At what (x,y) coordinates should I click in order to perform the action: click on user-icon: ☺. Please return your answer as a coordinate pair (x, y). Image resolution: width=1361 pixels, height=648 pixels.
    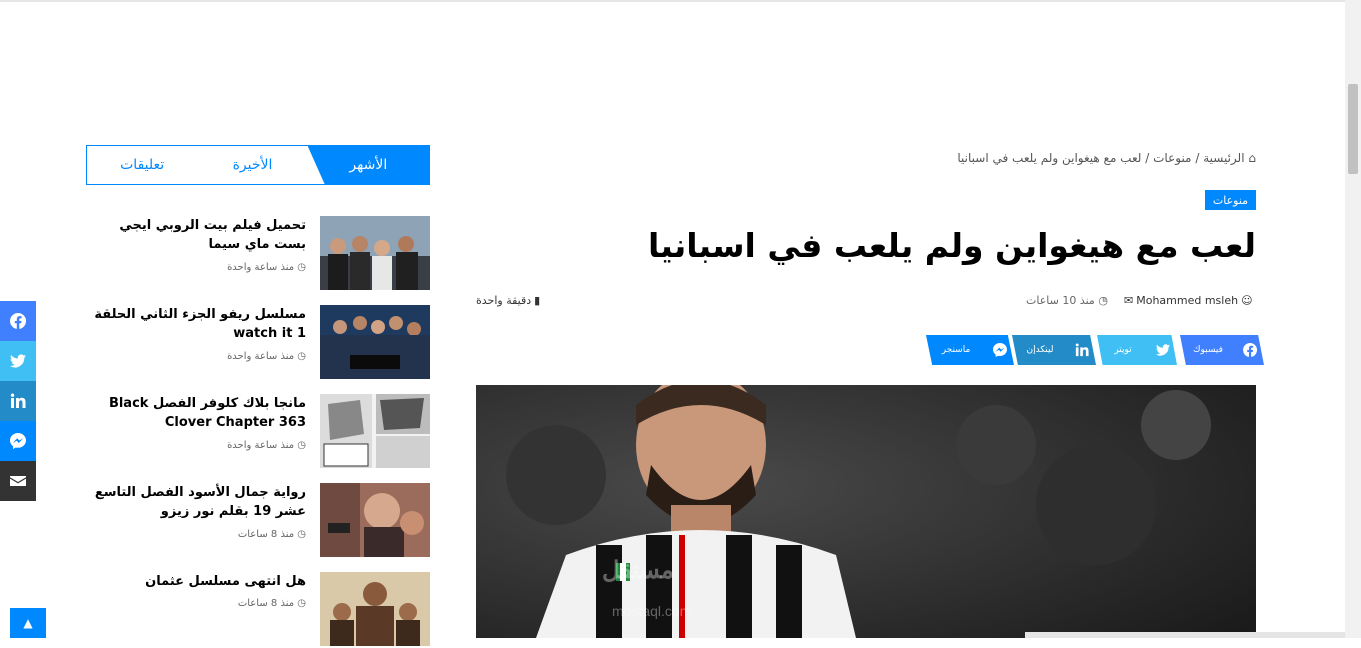
    Looking at the image, I should click on (1247, 300).